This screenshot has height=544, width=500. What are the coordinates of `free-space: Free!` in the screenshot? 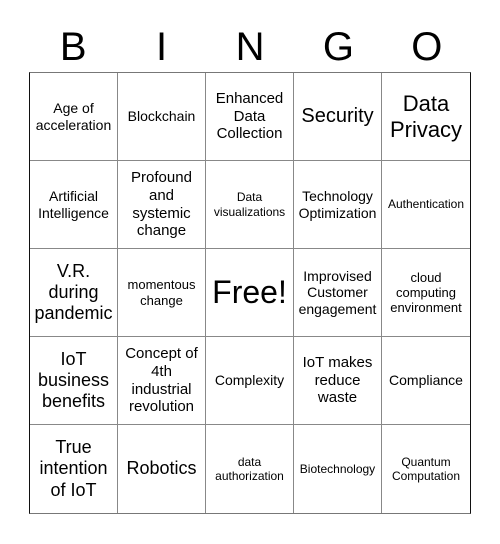 It's located at (250, 293).